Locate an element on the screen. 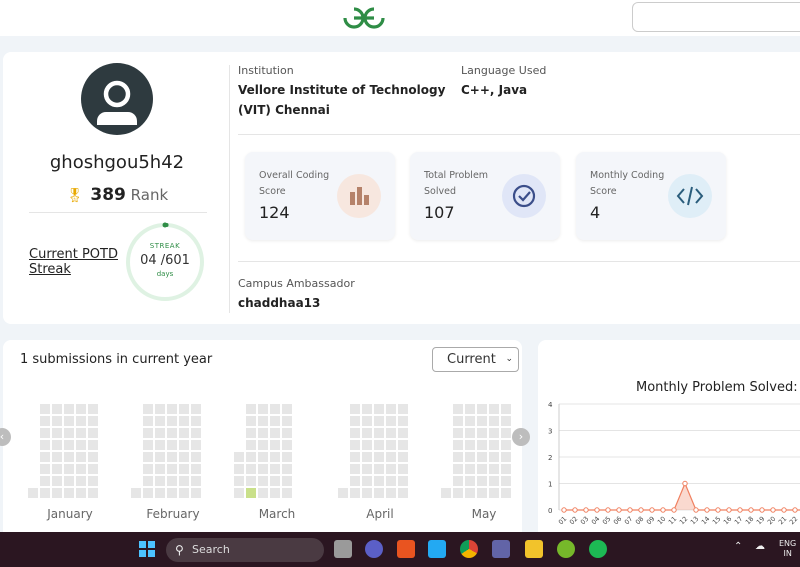 The image size is (800, 567). year-select-value: Current is located at coordinates (471, 359).